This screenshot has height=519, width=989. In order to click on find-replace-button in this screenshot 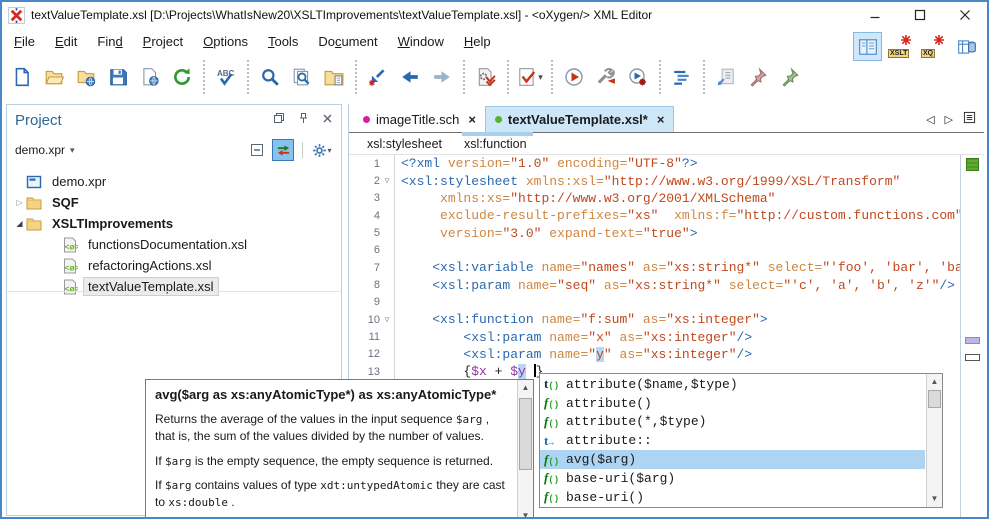, I will do `click(270, 77)`.